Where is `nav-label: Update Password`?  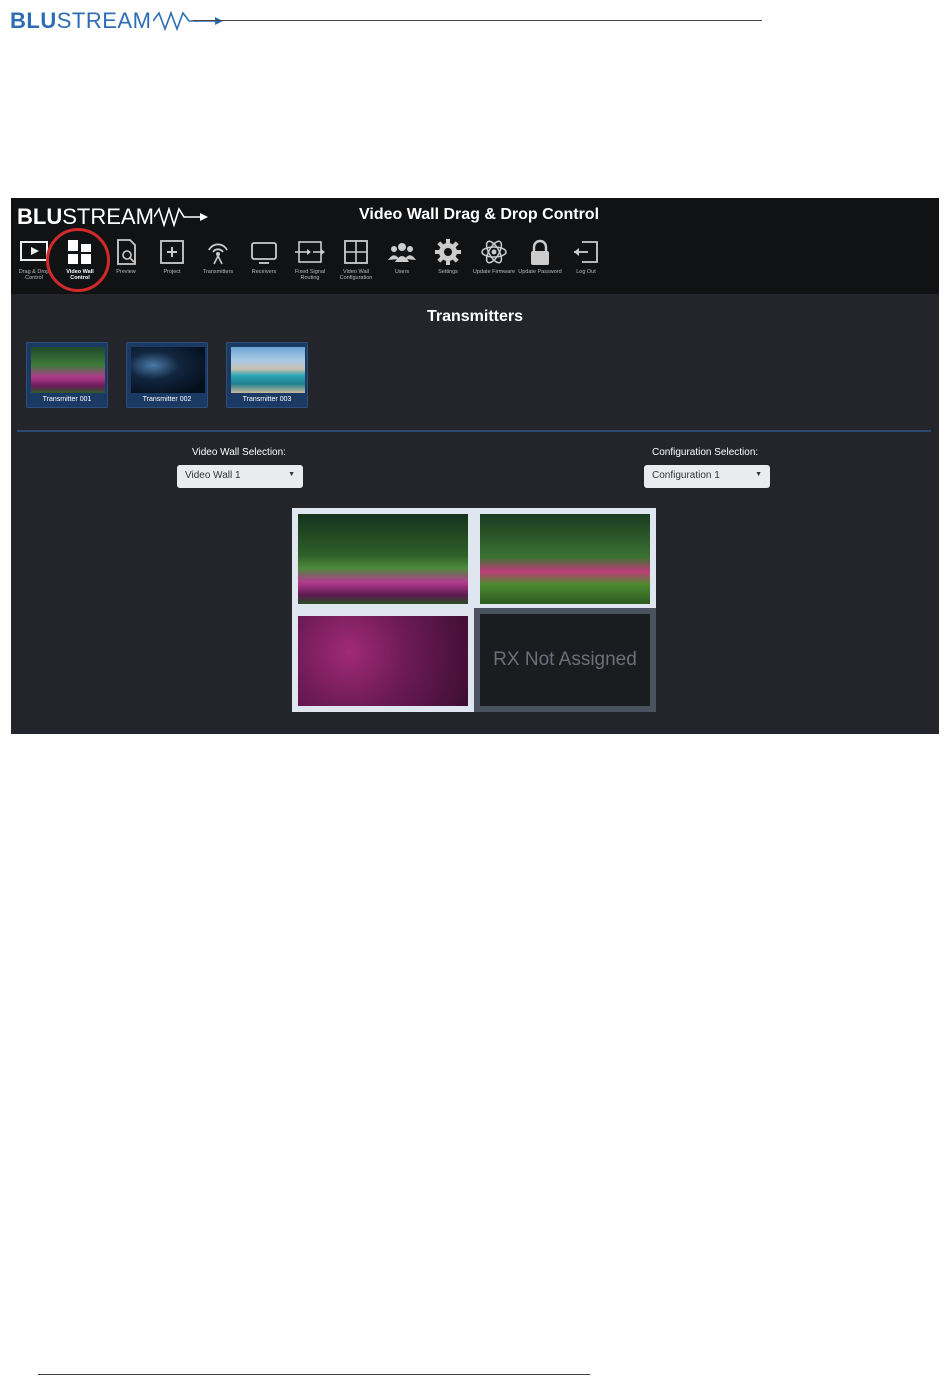
nav-label: Update Password is located at coordinates (540, 272).